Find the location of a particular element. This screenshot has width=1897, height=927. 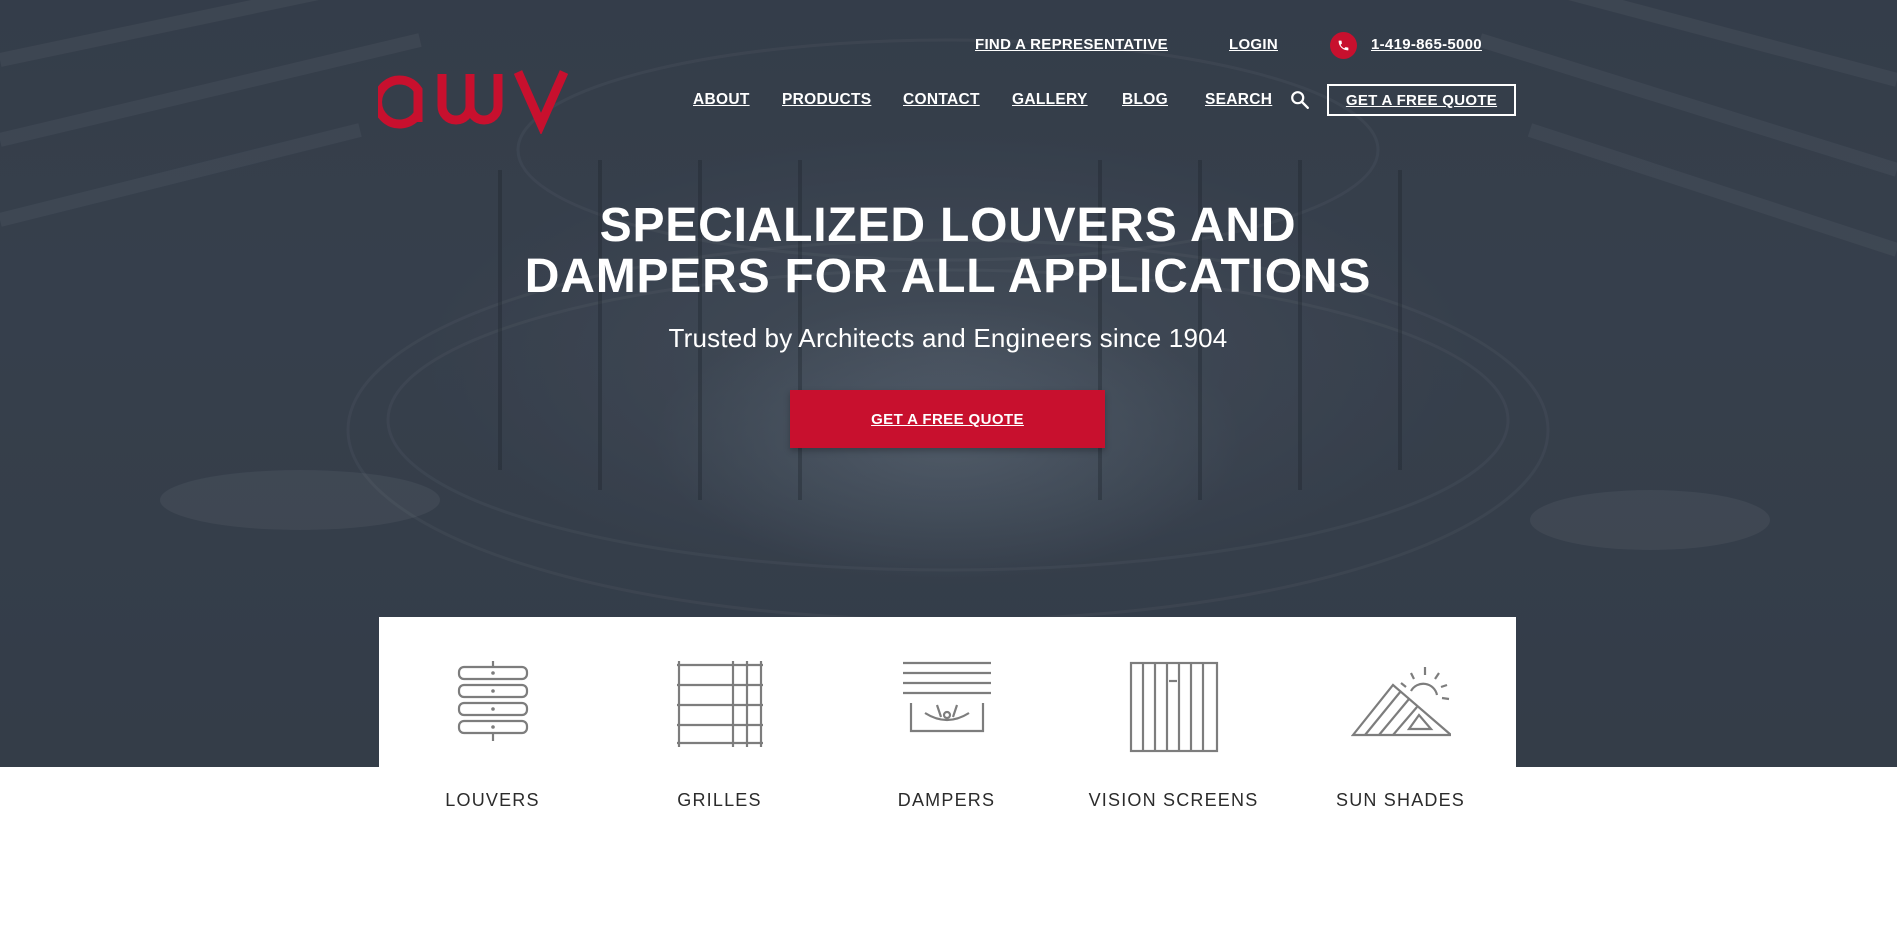

product-label: DAMPERS is located at coordinates (946, 800).